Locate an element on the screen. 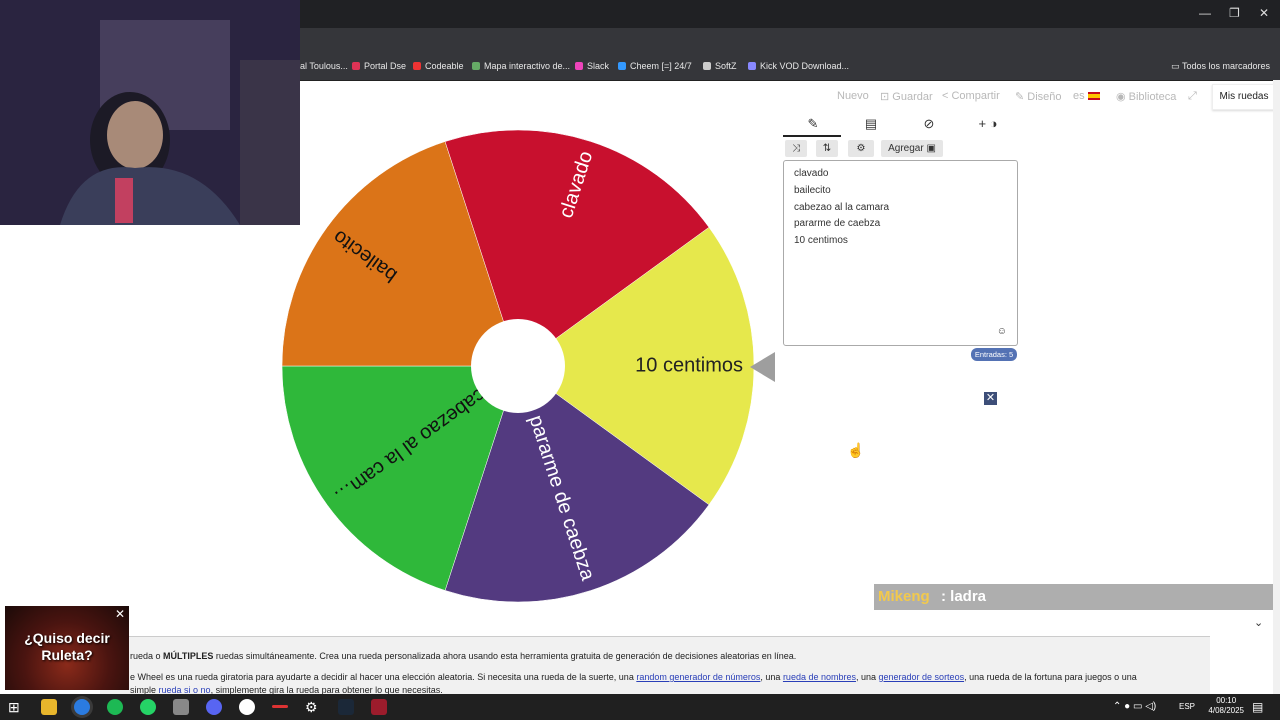 The height and width of the screenshot is (720, 1280). notification-icon: ▤ is located at coordinates (1257, 707).